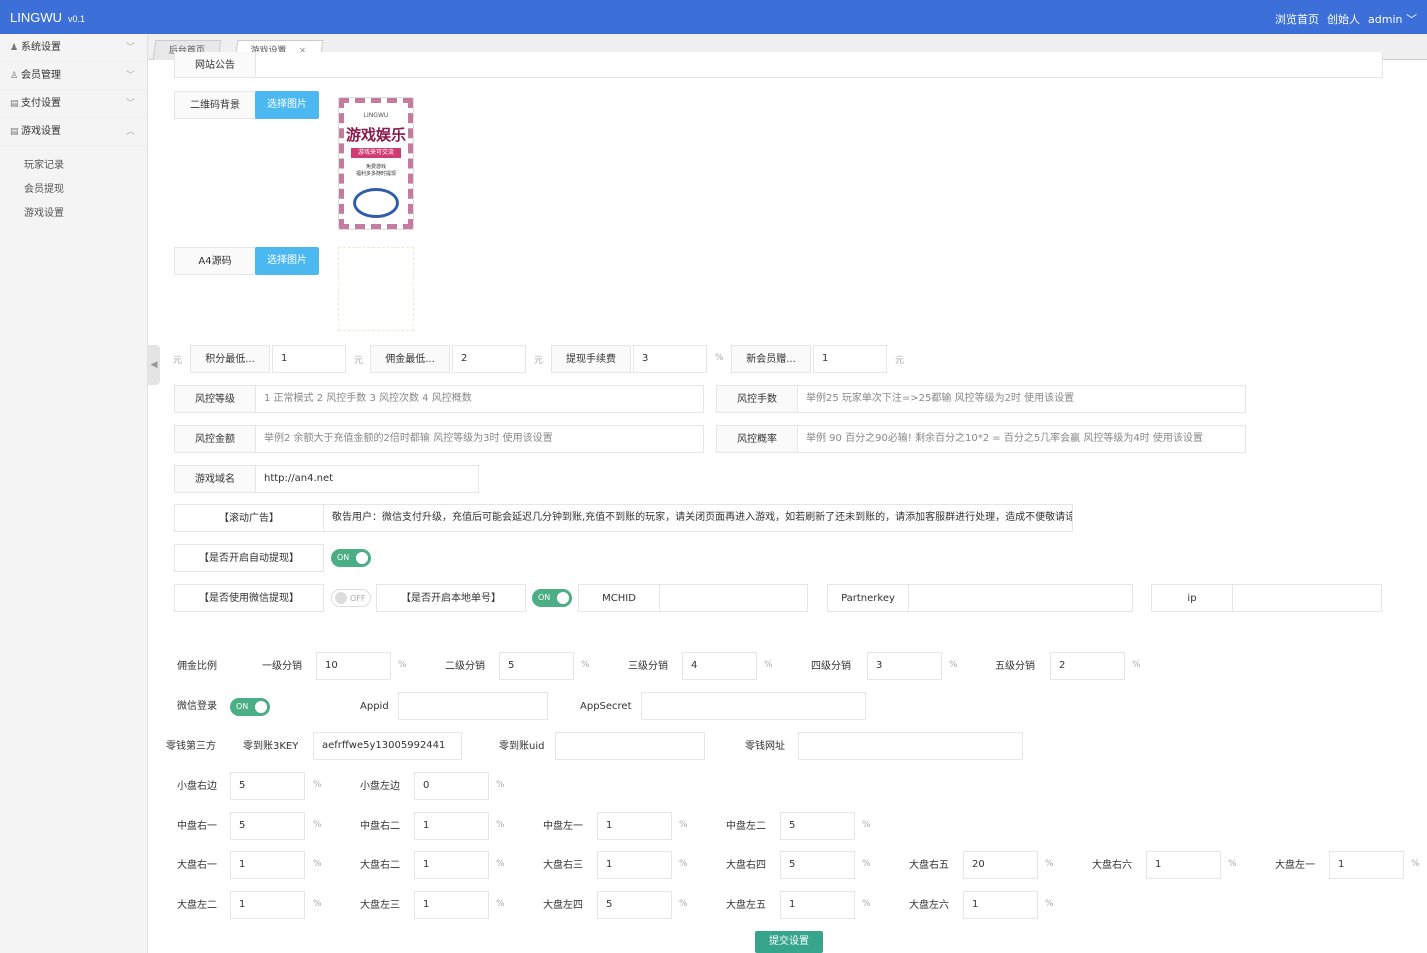  I want to click on browse-home-link: 浏览首页, so click(1297, 19).